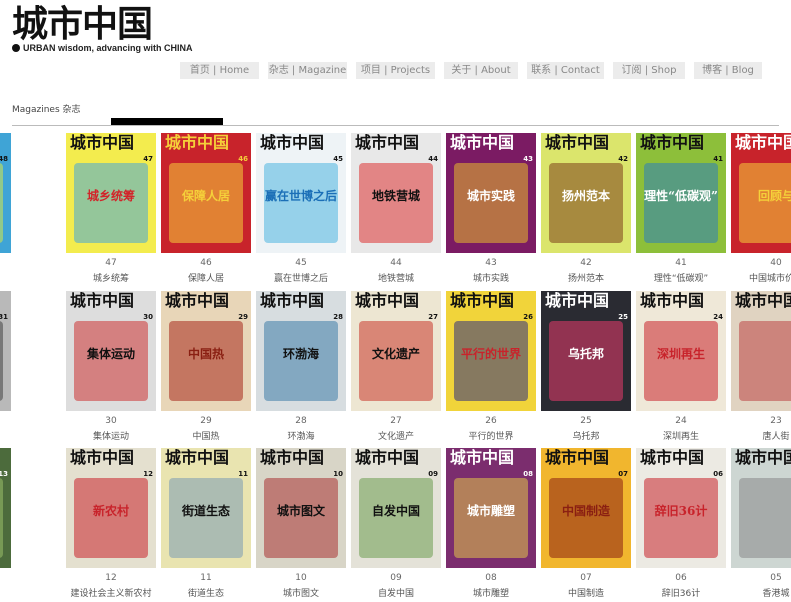 This screenshot has height=602, width=791. I want to click on issue-title: 建设社会主义新农村, so click(111, 592).